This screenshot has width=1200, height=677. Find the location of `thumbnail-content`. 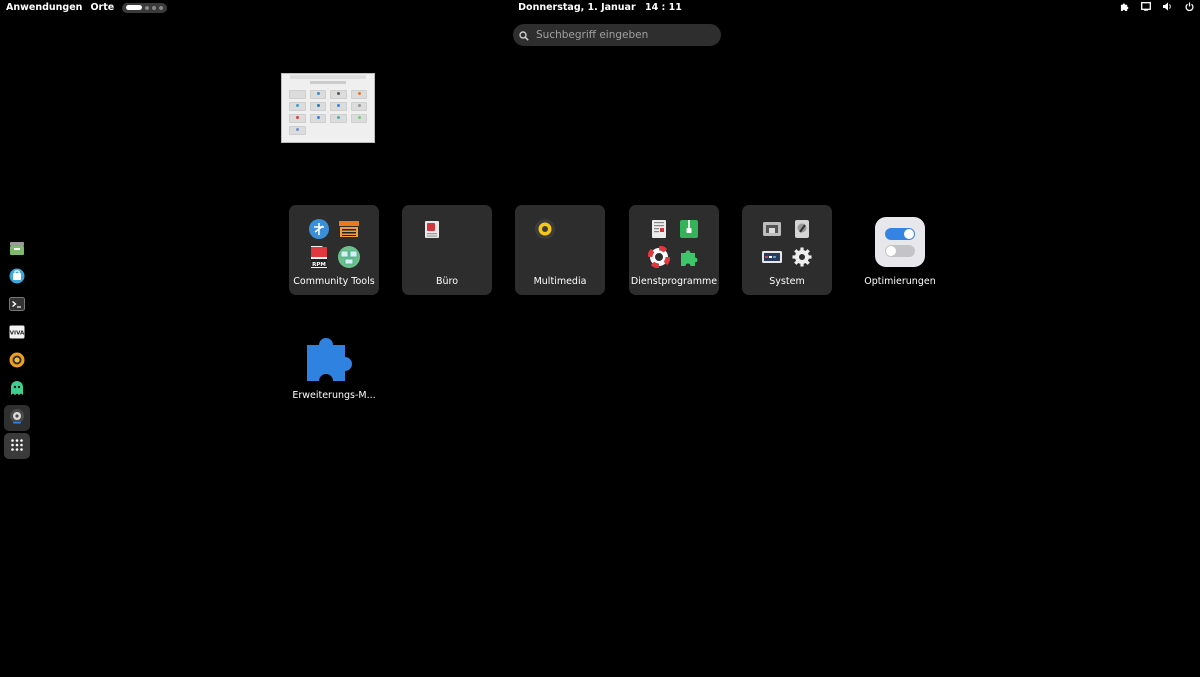

thumbnail-content is located at coordinates (328, 110).